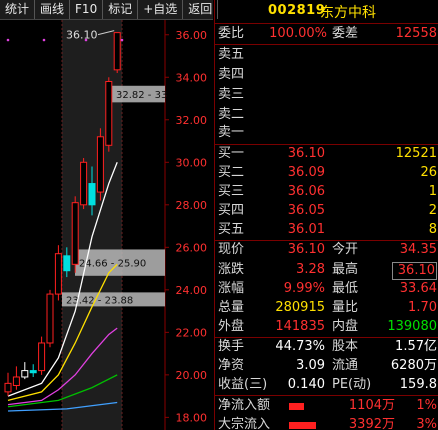 This screenshot has width=438, height=430. What do you see at coordinates (231, 326) in the screenshot?
I see `outer-volume-label: 外盘` at bounding box center [231, 326].